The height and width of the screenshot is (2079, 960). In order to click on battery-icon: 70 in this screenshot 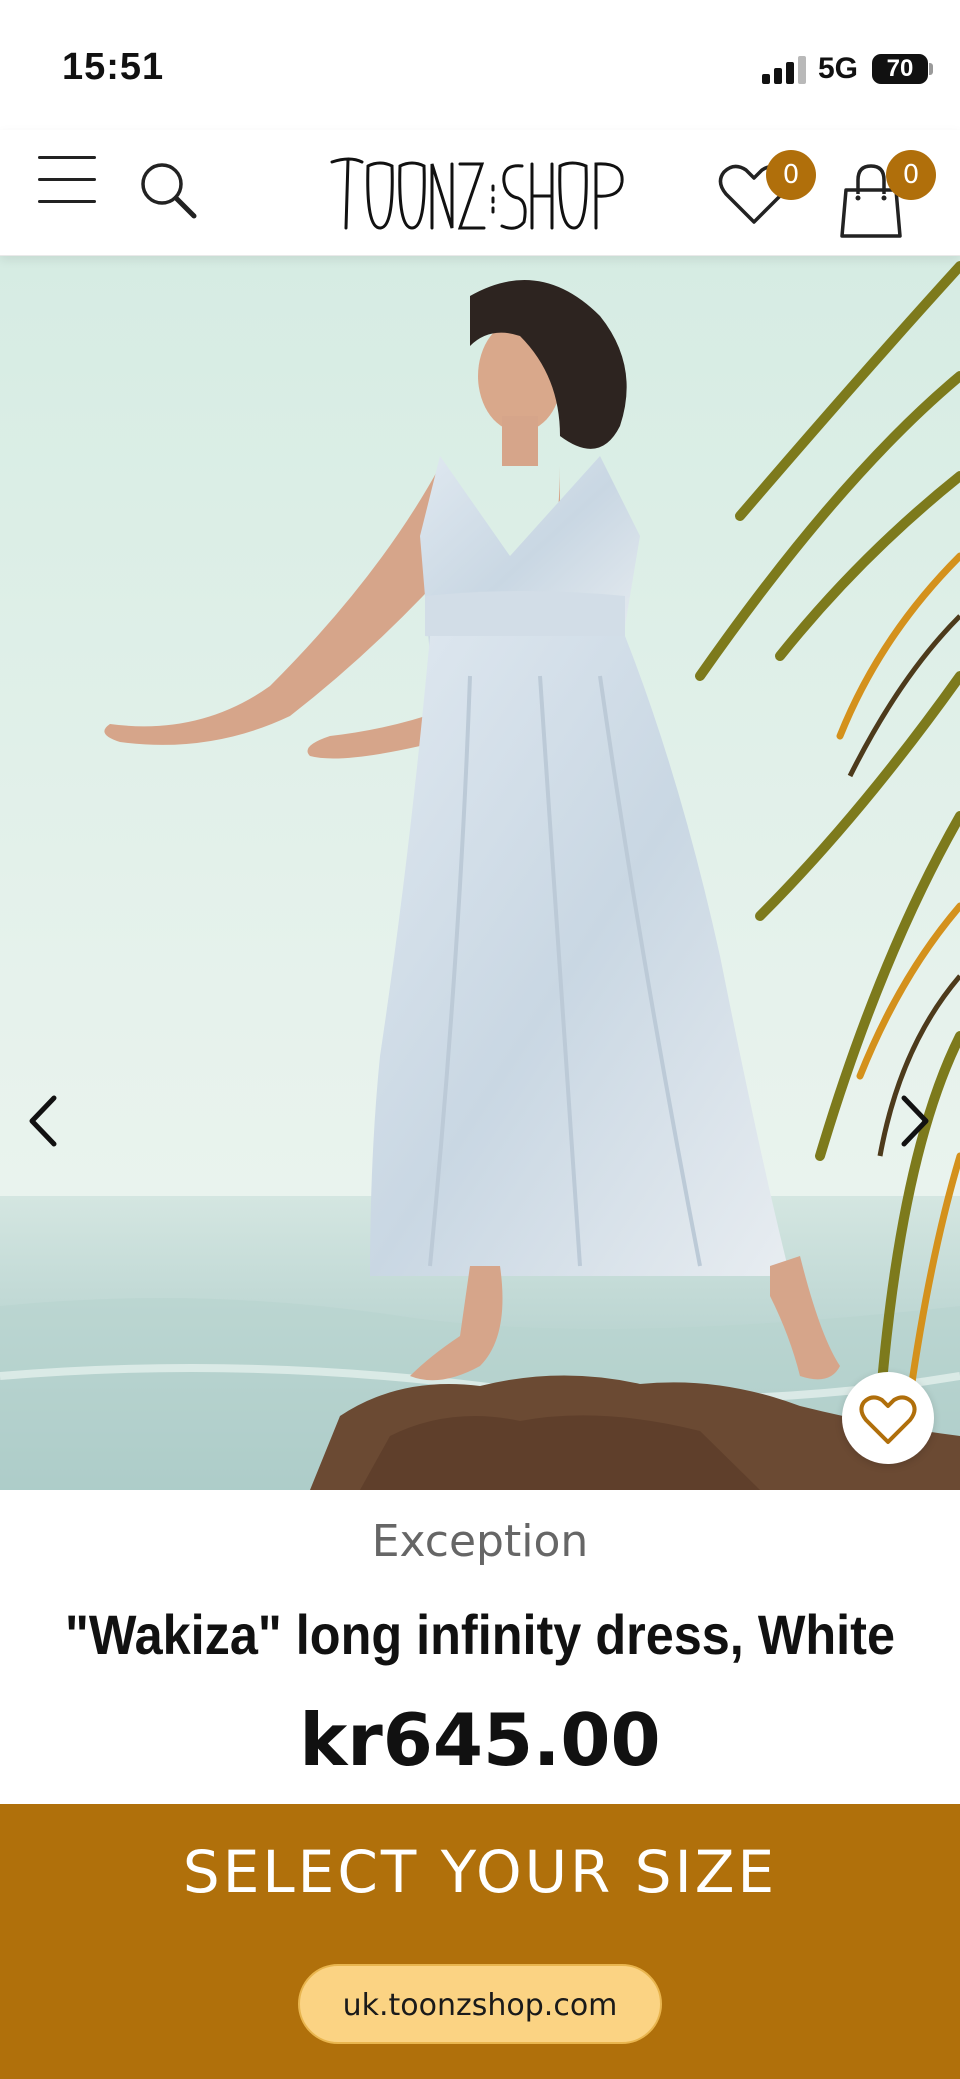, I will do `click(900, 69)`.